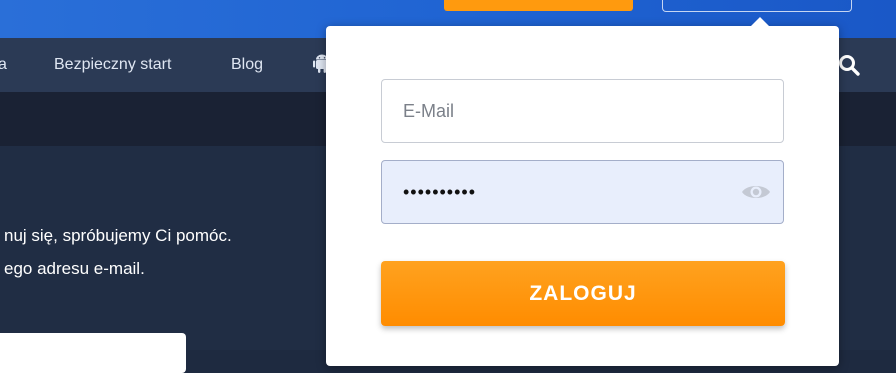  I want to click on content-email-input, so click(93, 353).